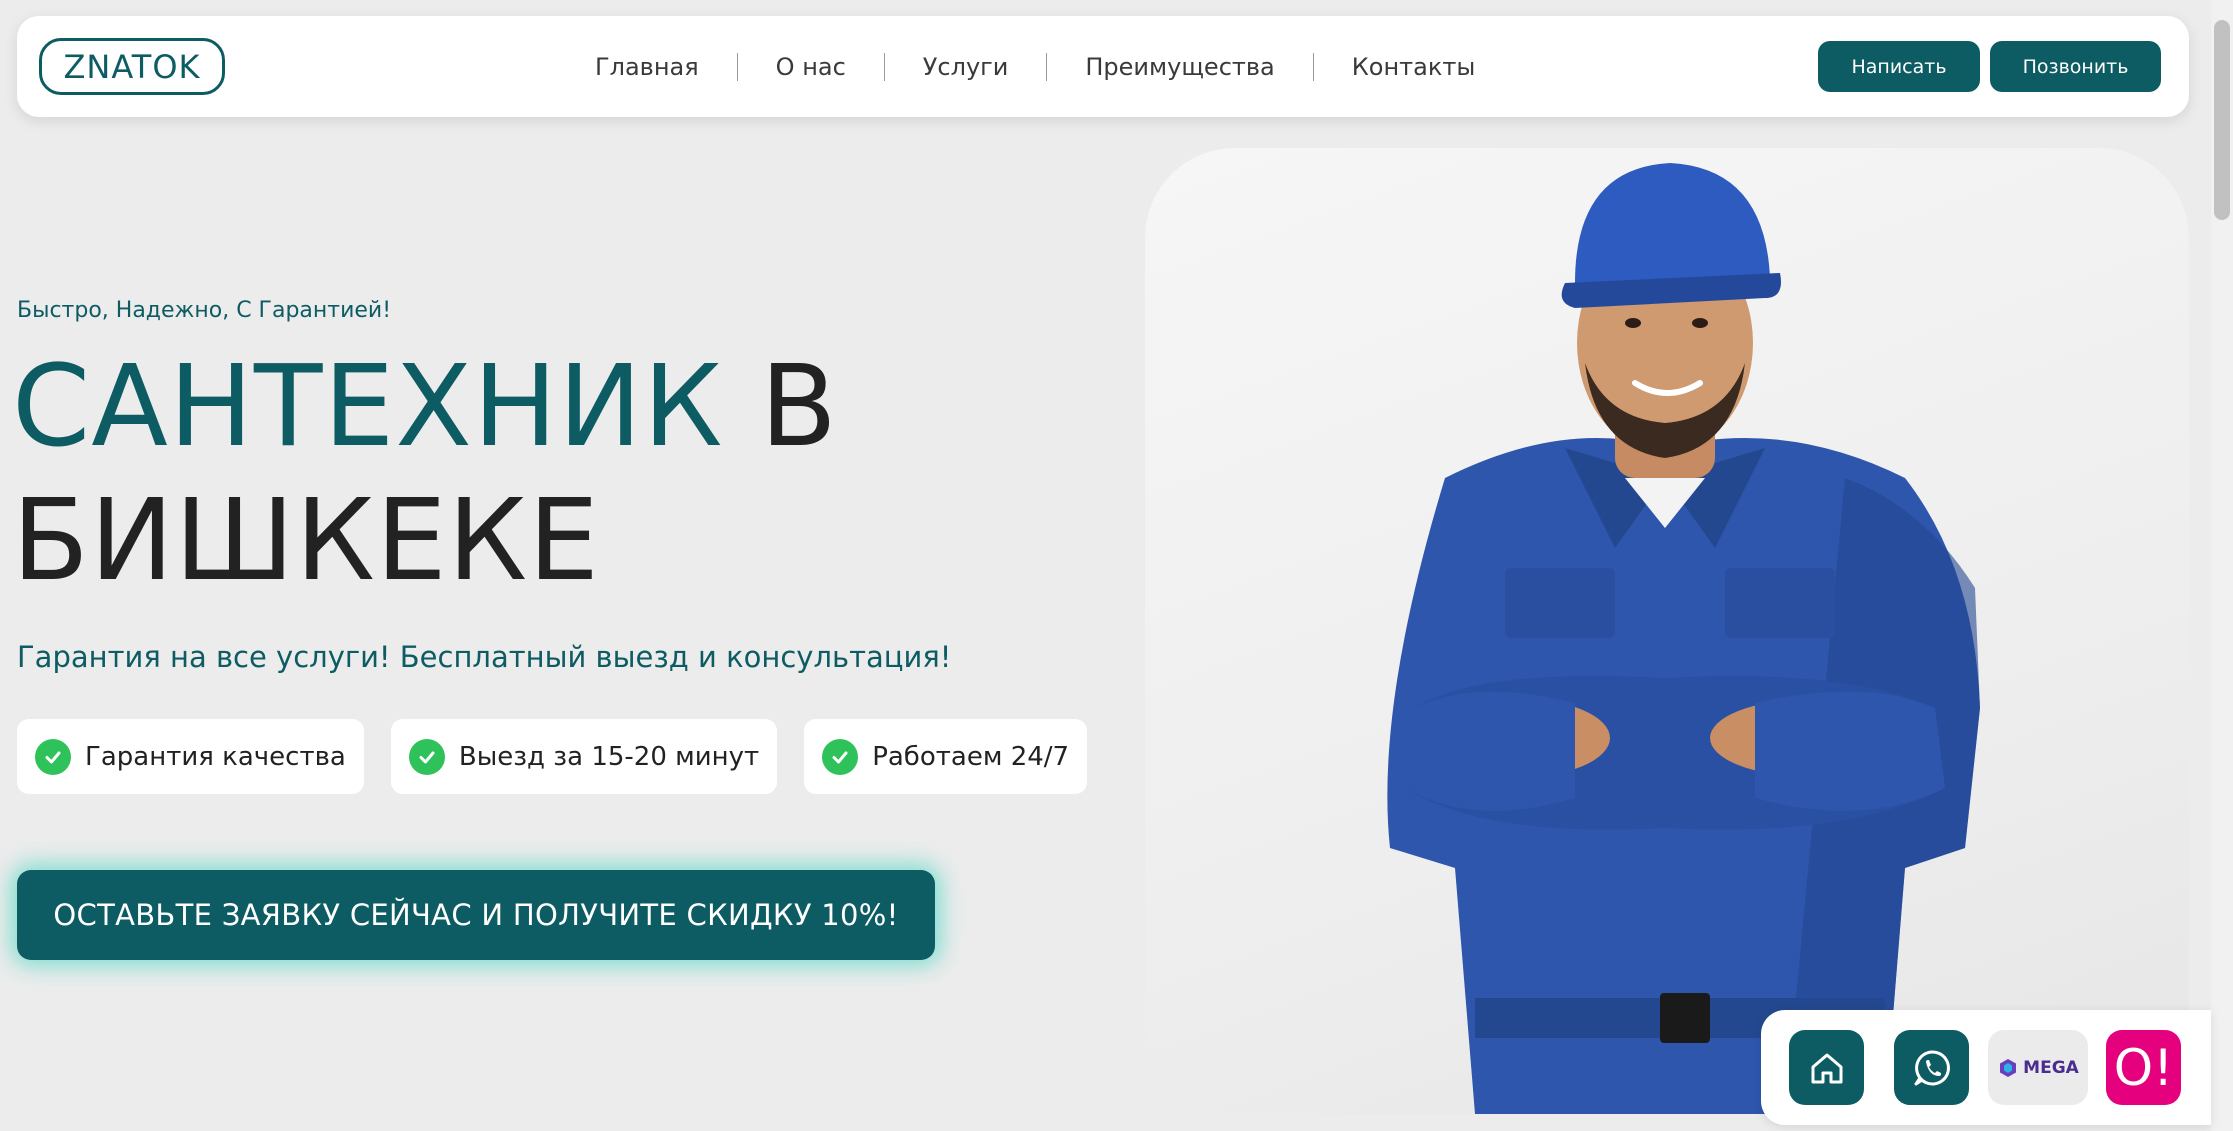 This screenshot has height=1131, width=2233. Describe the element at coordinates (368, 407) in the screenshot. I see `hero-title-accent: САНТЕХНИК` at that location.